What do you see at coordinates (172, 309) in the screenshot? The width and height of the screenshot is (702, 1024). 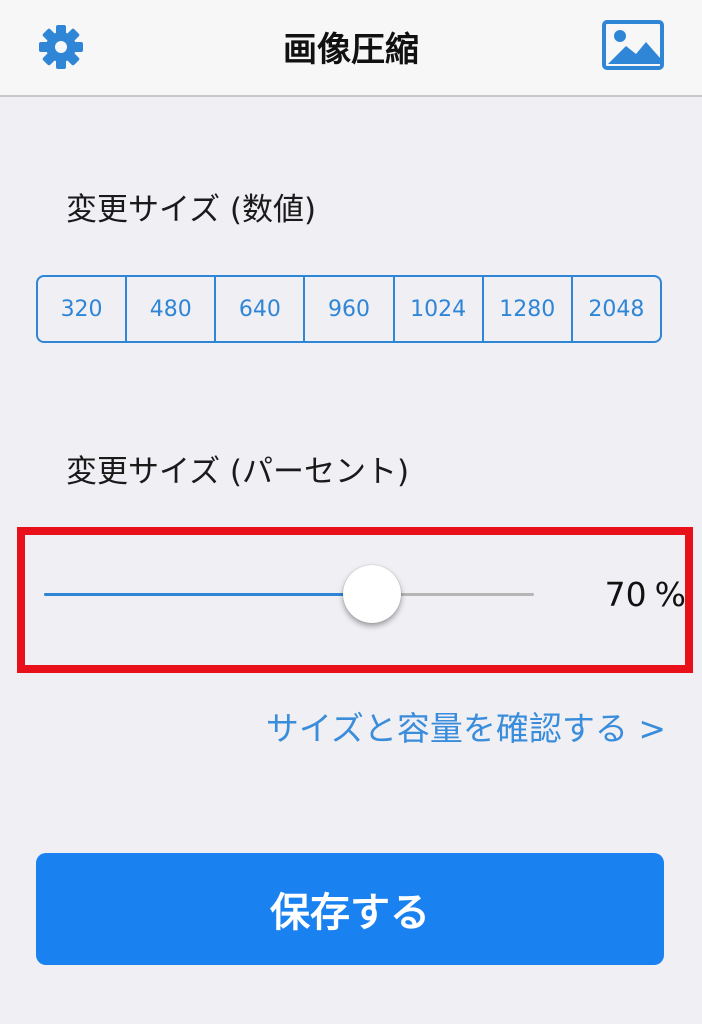 I see `size-option-480: 480` at bounding box center [172, 309].